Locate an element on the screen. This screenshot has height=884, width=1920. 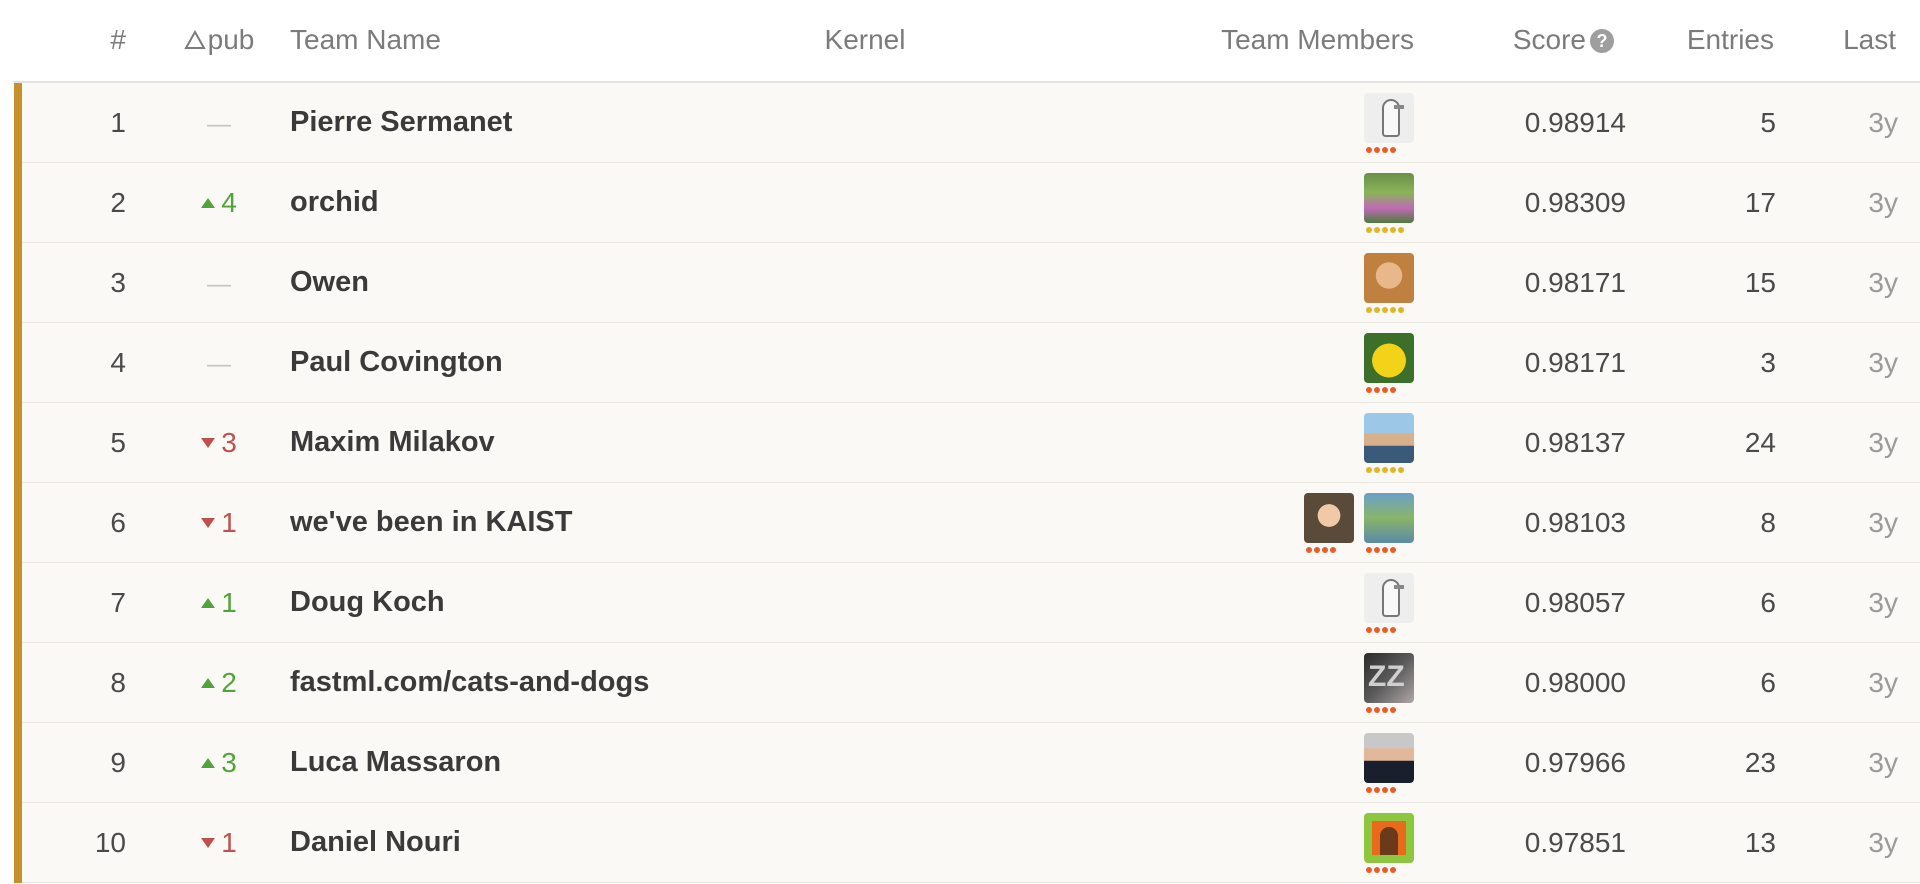
table-row: 9 3 Luca Massaron 0.97966 23 3y is located at coordinates (967, 763).